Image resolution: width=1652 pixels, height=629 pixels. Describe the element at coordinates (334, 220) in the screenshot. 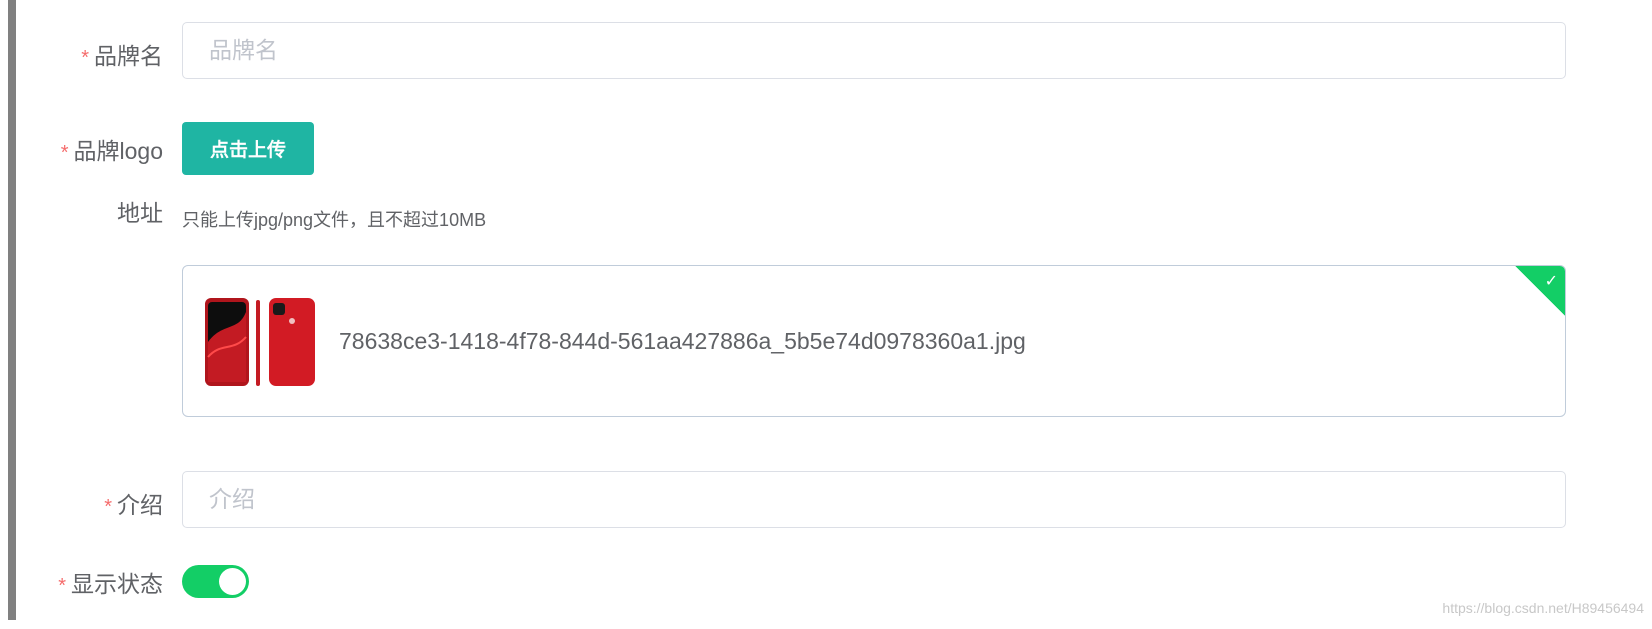

I see `upload-tip: 只能上传jpg/png文件，且不超过10MB` at that location.